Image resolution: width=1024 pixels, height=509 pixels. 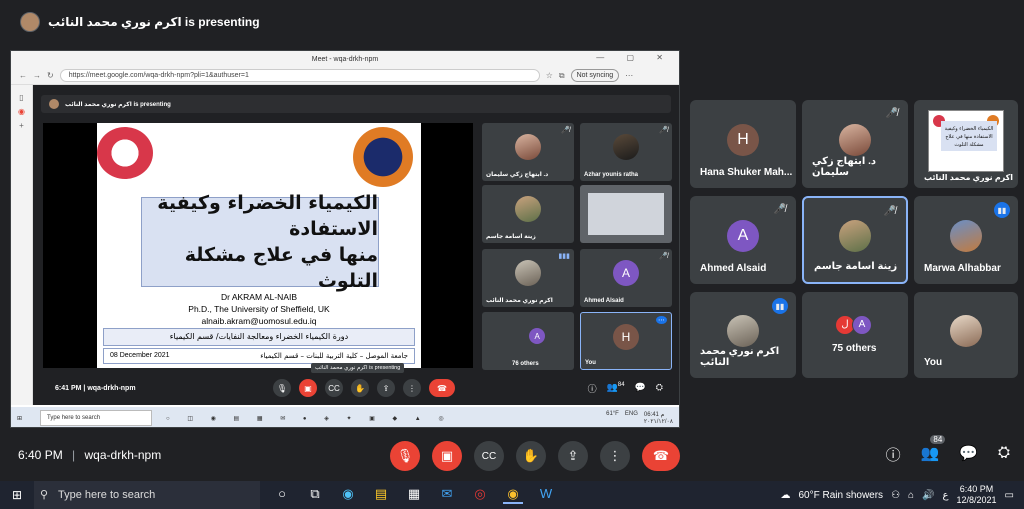 What do you see at coordinates (23, 75) in the screenshot?
I see `back-icon: ←` at bounding box center [23, 75].